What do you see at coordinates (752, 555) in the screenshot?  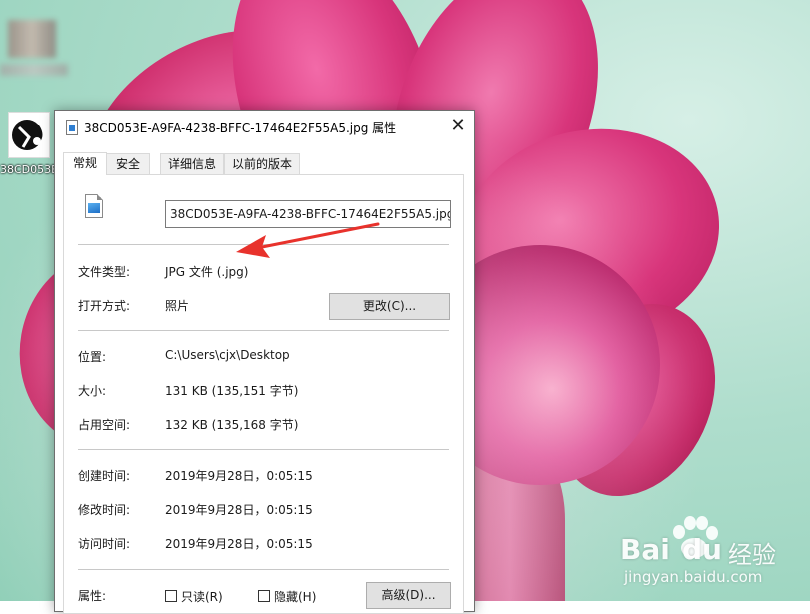 I see `watermark-brand-suffix: 经验` at bounding box center [752, 555].